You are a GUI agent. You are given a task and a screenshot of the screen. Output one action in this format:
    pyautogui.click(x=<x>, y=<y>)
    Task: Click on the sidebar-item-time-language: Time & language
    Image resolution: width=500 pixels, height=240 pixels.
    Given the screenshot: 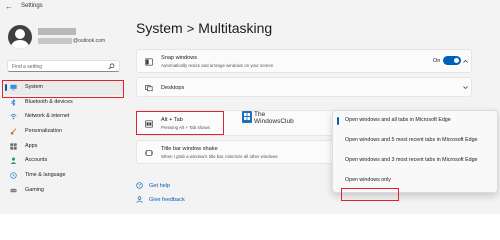 What is the action you would take?
    pyautogui.click(x=64, y=175)
    